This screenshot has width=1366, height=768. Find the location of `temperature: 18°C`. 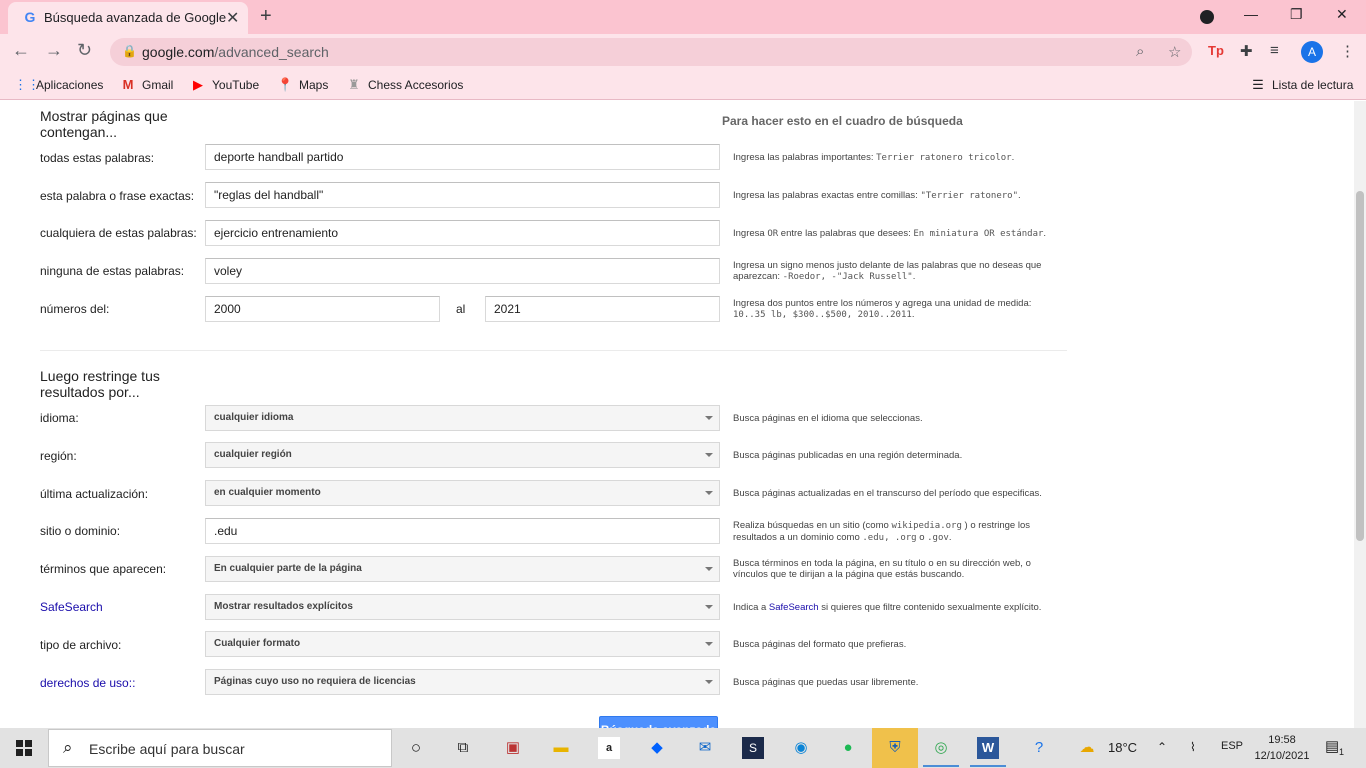

temperature: 18°C is located at coordinates (1122, 747).